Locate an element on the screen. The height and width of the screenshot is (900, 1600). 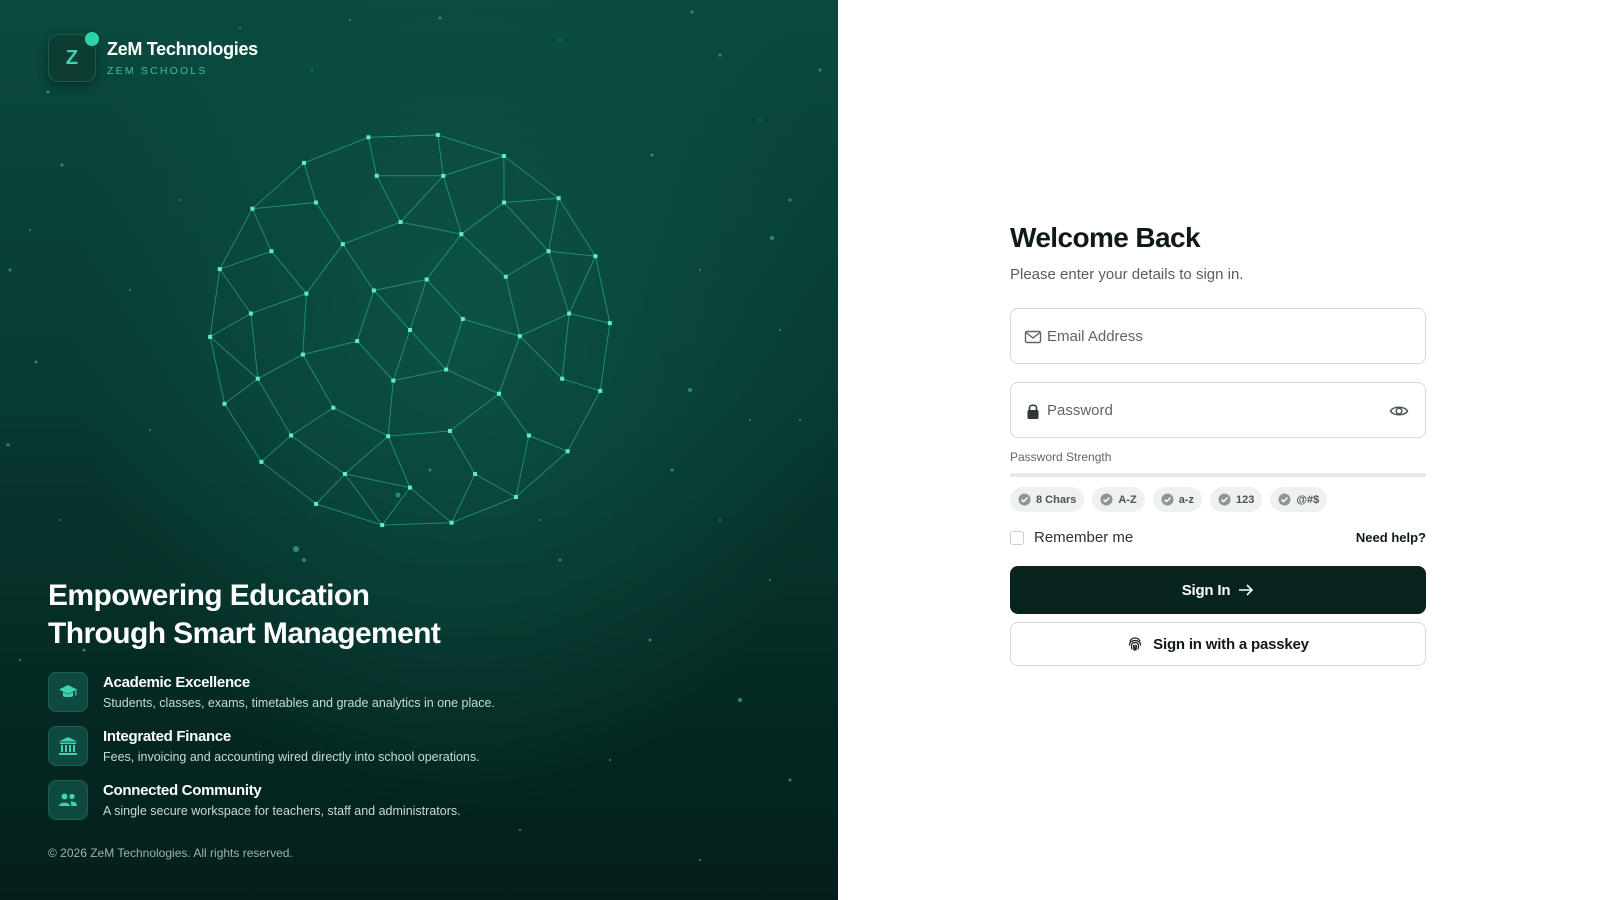
show-password-icon is located at coordinates (1399, 411).